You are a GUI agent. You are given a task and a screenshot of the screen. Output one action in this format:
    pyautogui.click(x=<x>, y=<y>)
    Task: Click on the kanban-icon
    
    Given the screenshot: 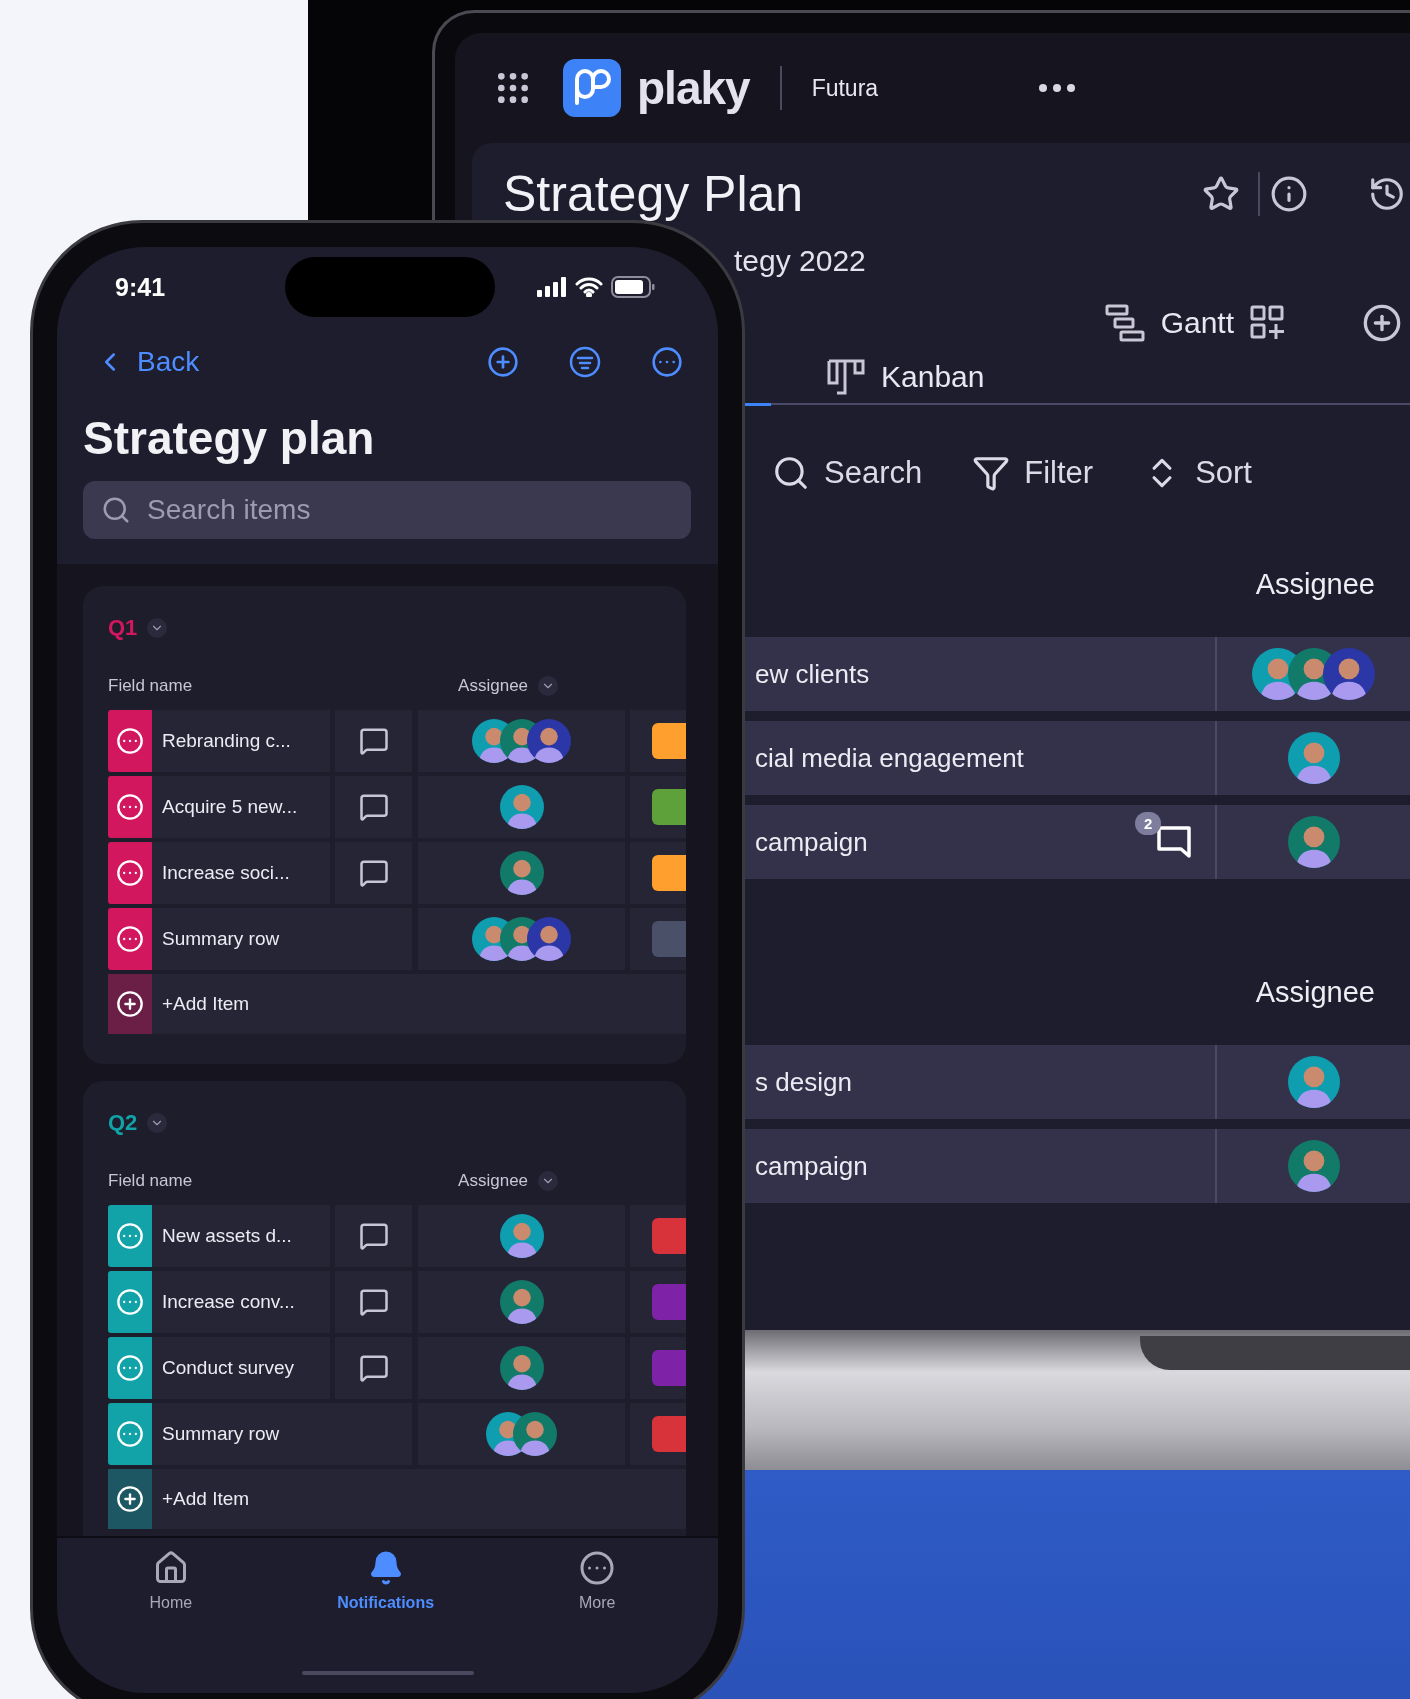 What is the action you would take?
    pyautogui.click(x=846, y=377)
    